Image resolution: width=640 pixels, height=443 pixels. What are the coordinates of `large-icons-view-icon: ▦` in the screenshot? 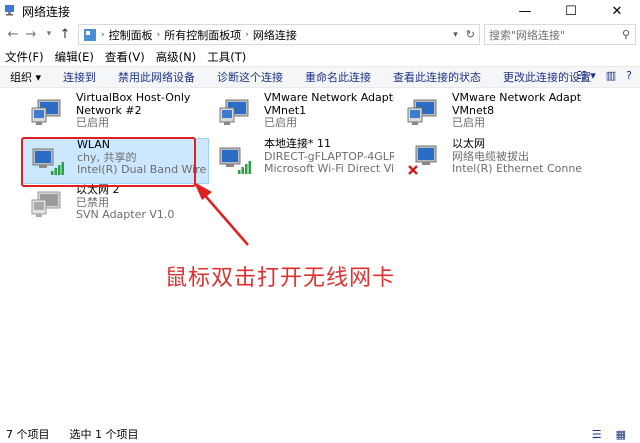 It's located at (621, 434).